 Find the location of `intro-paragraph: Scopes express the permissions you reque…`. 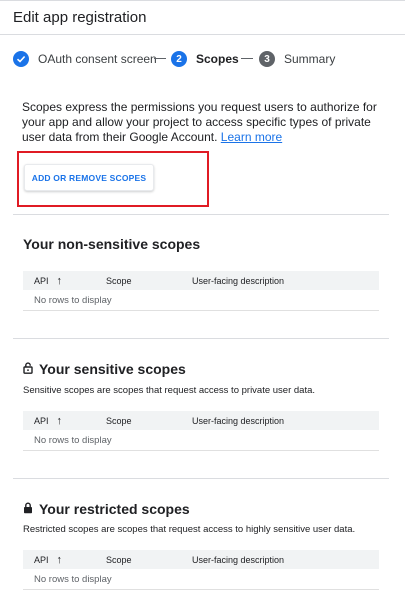

intro-paragraph: Scopes express the permissions you reque… is located at coordinates (202, 122).